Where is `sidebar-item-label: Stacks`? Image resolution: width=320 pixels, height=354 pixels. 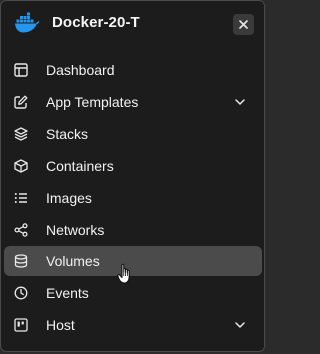 sidebar-item-label: Stacks is located at coordinates (67, 134).